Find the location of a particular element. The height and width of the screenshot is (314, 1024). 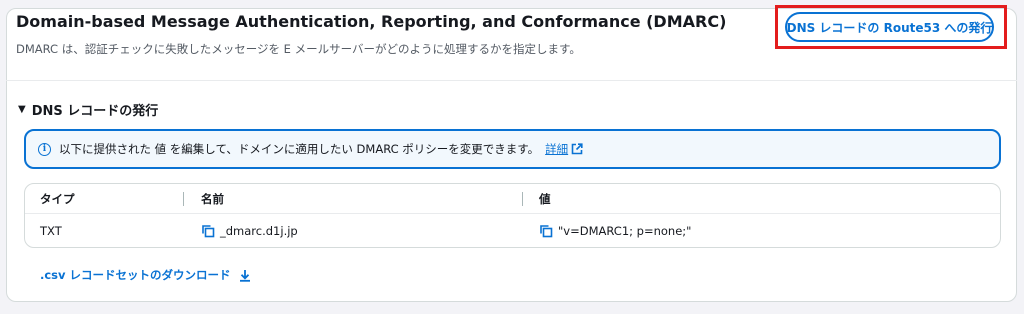

table-row-divider is located at coordinates (512, 213).